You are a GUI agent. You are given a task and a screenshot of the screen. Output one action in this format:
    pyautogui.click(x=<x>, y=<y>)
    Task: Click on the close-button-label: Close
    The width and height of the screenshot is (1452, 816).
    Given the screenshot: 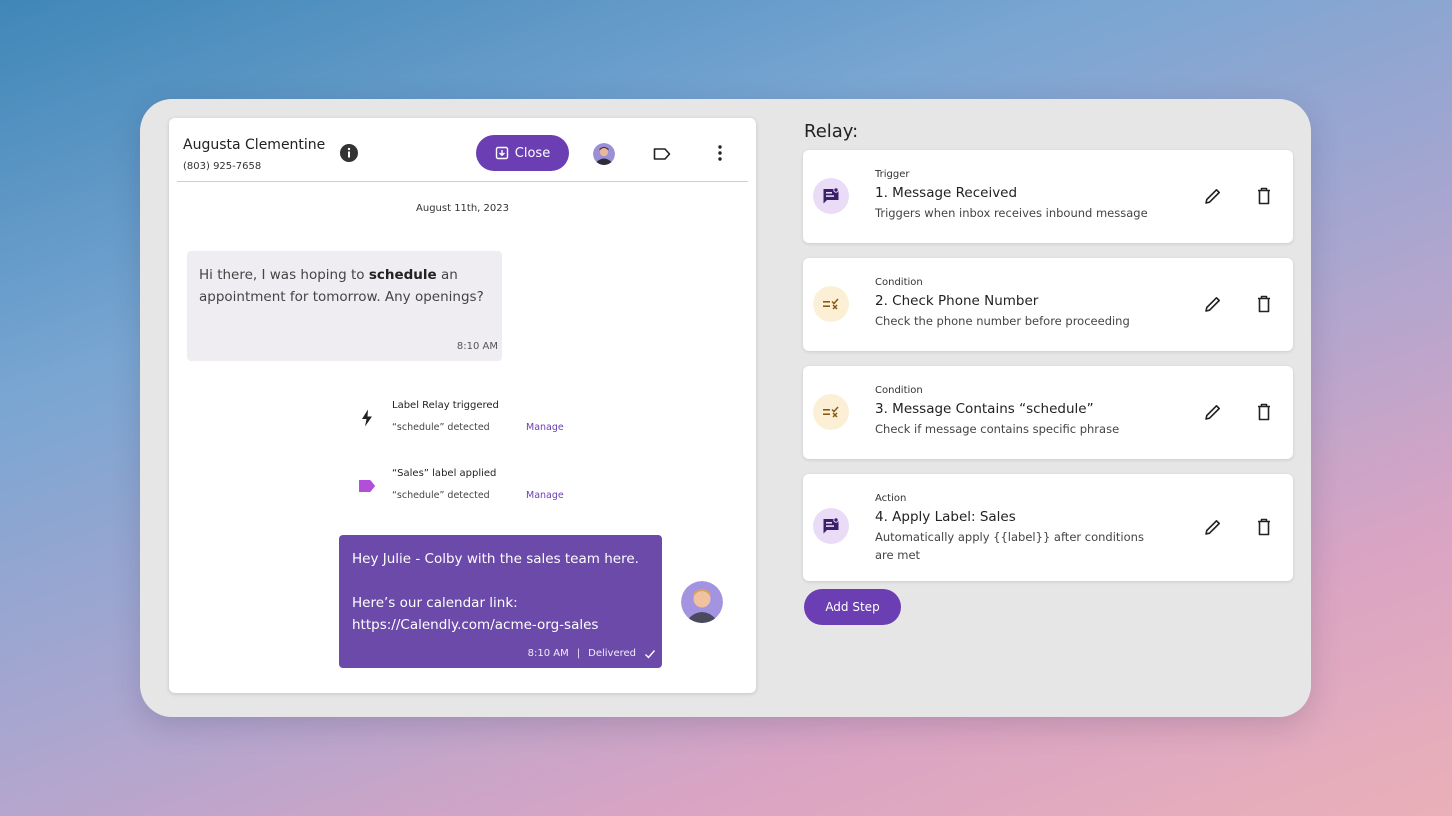 What is the action you would take?
    pyautogui.click(x=532, y=153)
    